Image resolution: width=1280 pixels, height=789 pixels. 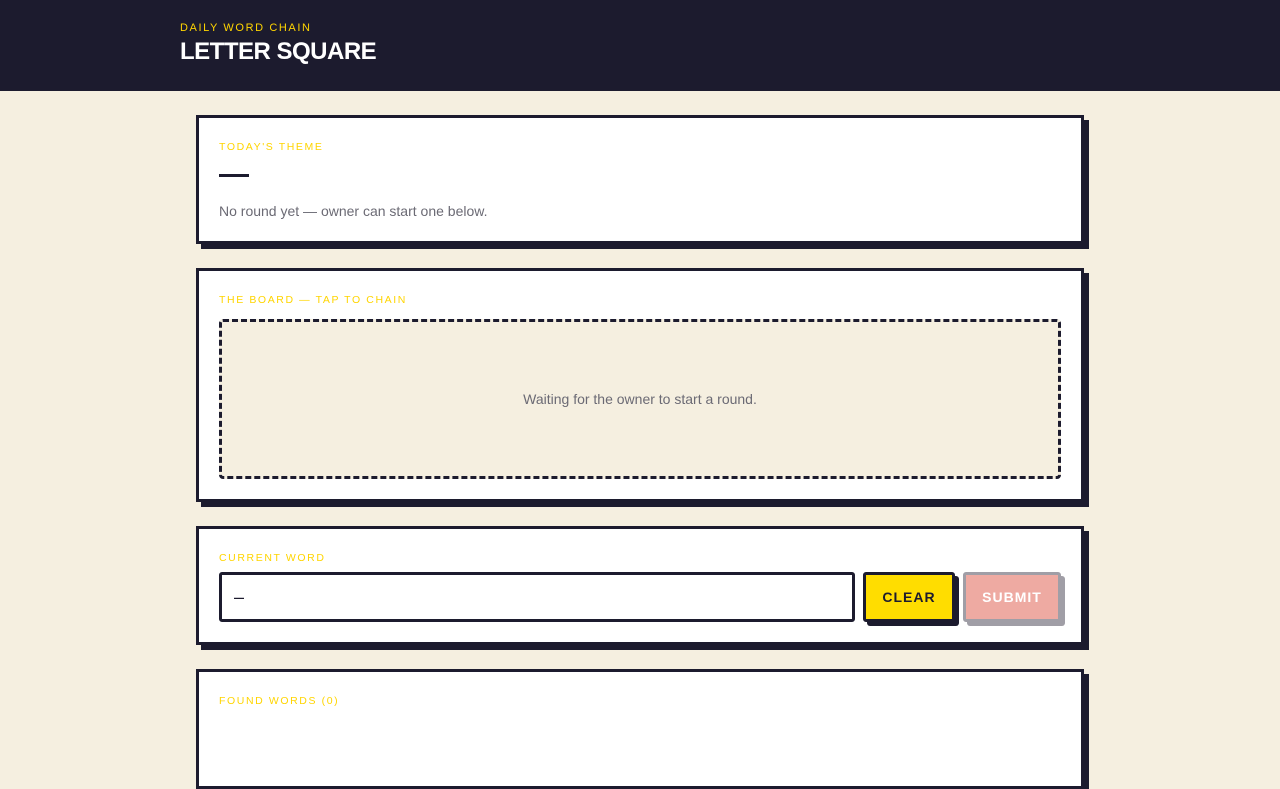 What do you see at coordinates (1012, 597) in the screenshot?
I see `submit-button: SUBMIT` at bounding box center [1012, 597].